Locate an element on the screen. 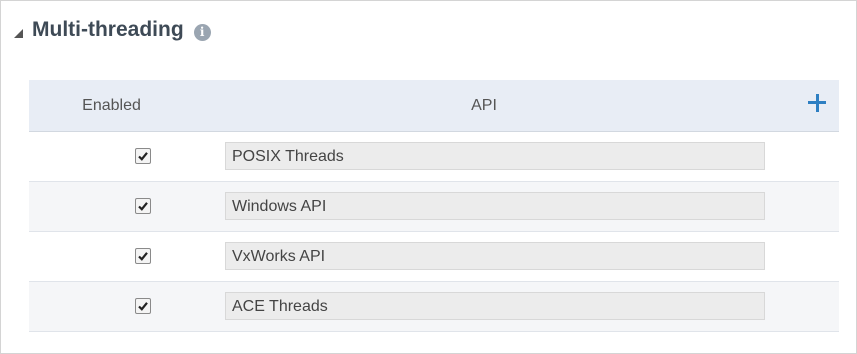 Image resolution: width=857 pixels, height=354 pixels. api-name-input: ACE Threads is located at coordinates (495, 306).